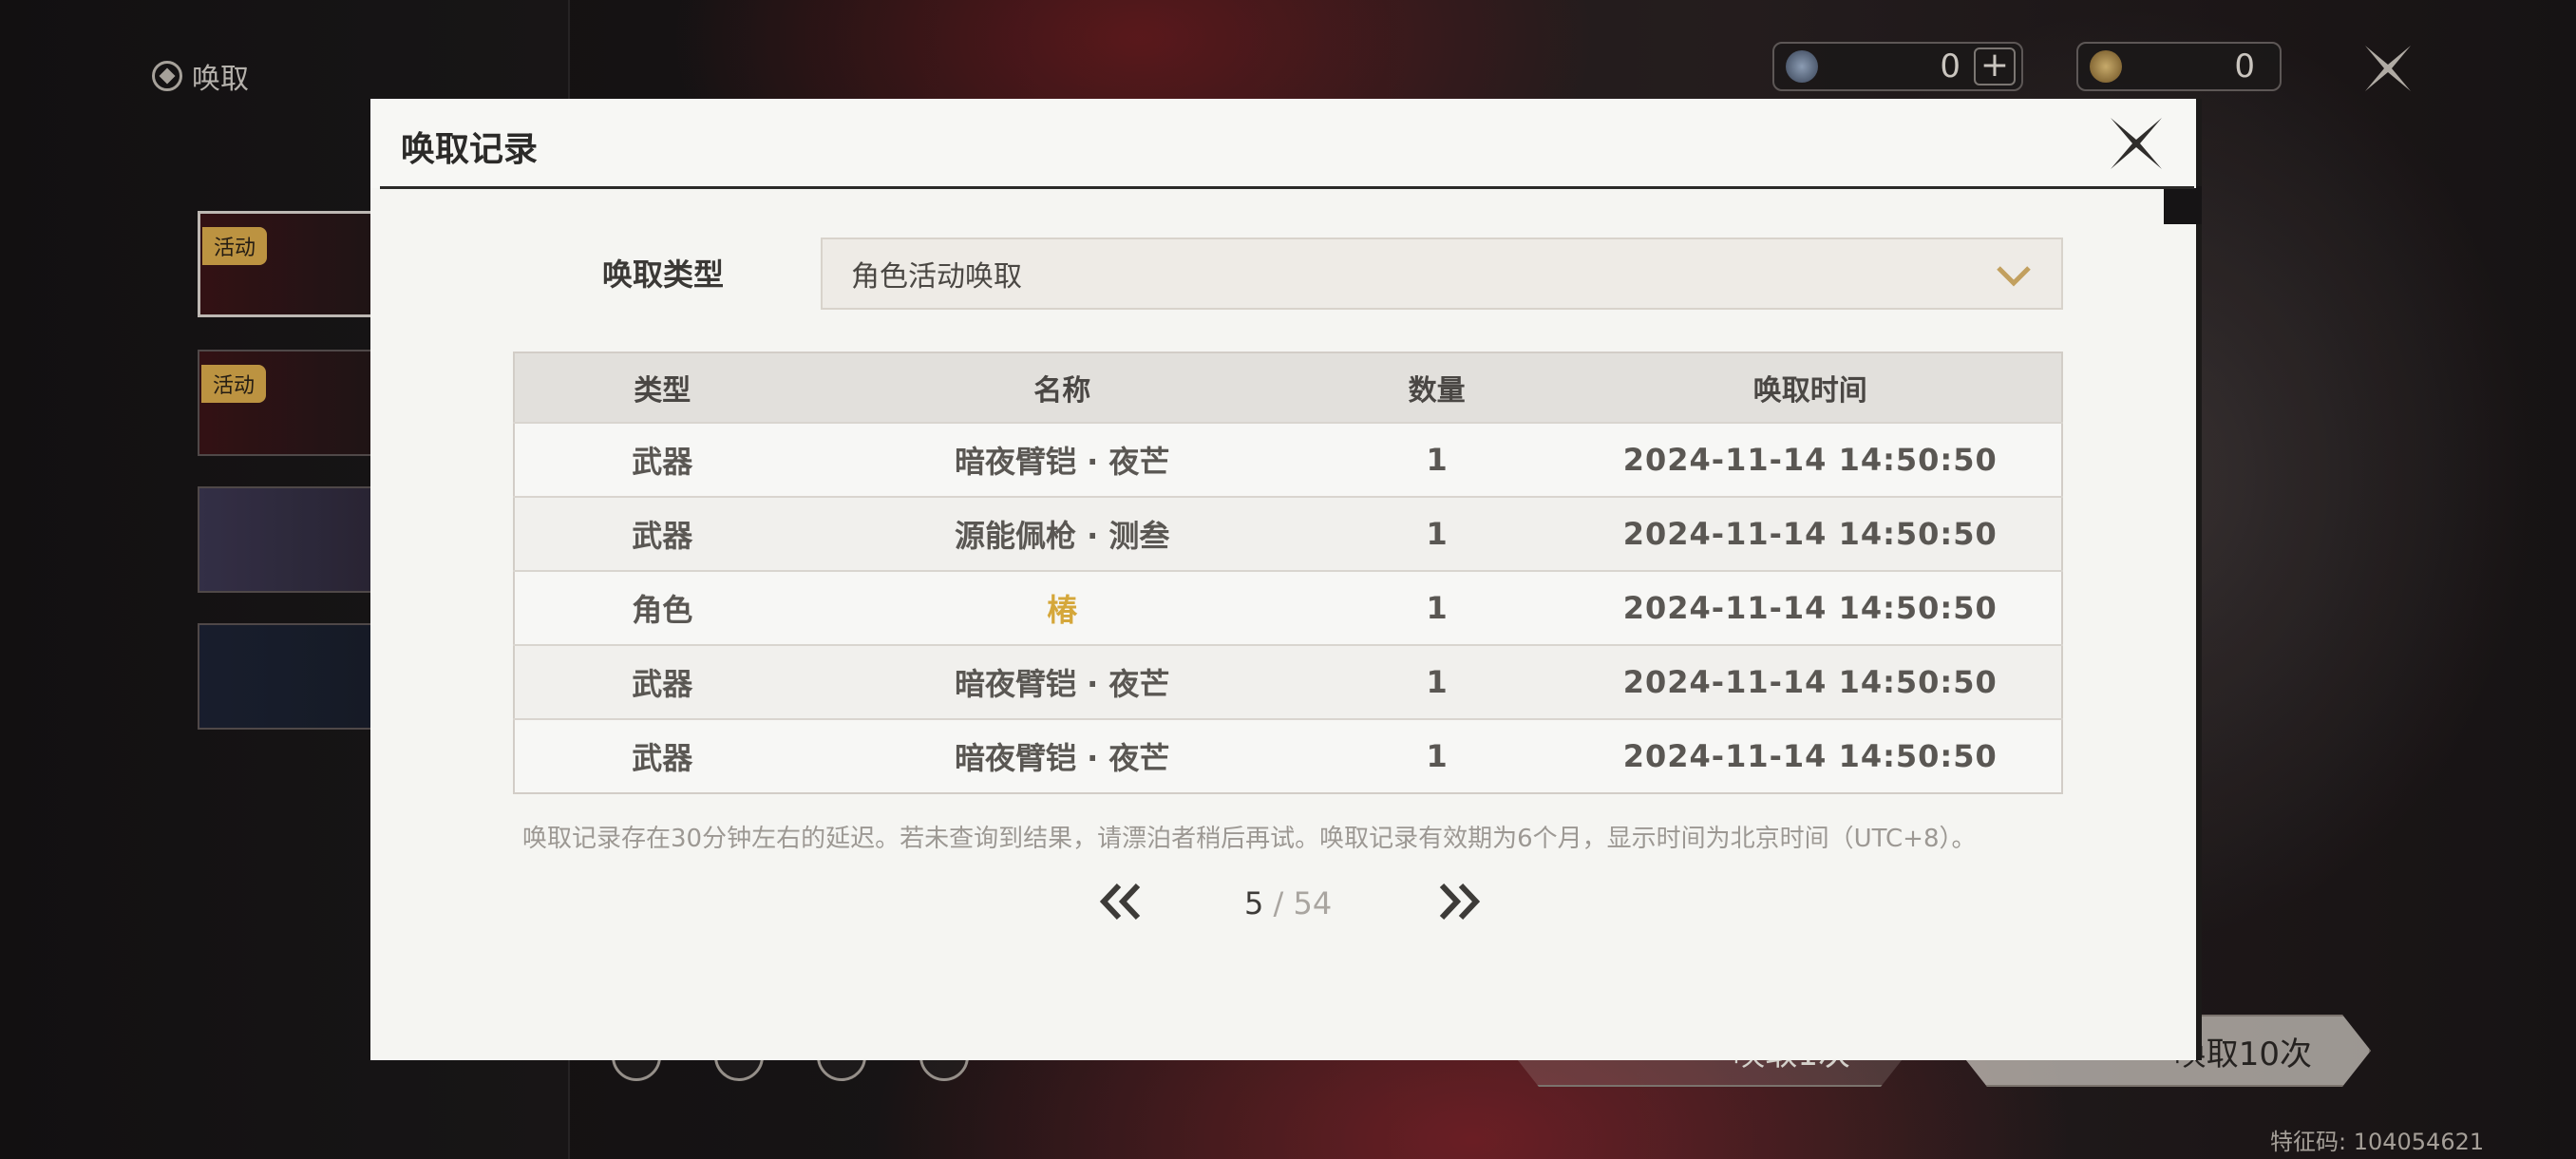 The width and height of the screenshot is (2576, 1159). Describe the element at coordinates (1287, 187) in the screenshot. I see `header-divider` at that location.